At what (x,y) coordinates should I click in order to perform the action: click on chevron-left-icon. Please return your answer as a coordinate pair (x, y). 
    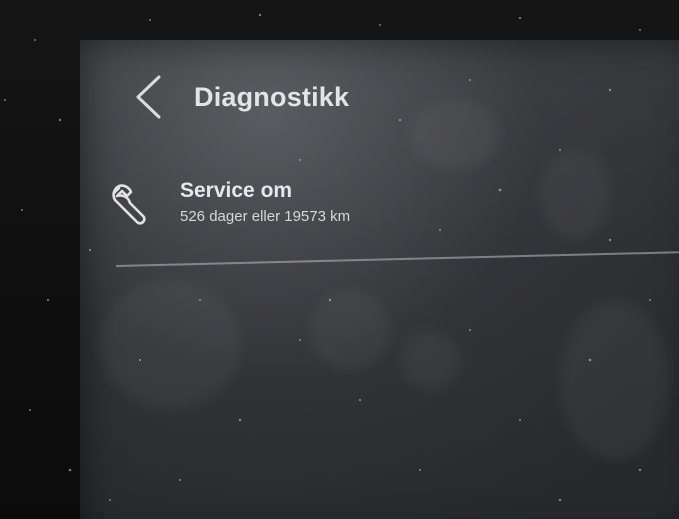
    Looking at the image, I should click on (148, 97).